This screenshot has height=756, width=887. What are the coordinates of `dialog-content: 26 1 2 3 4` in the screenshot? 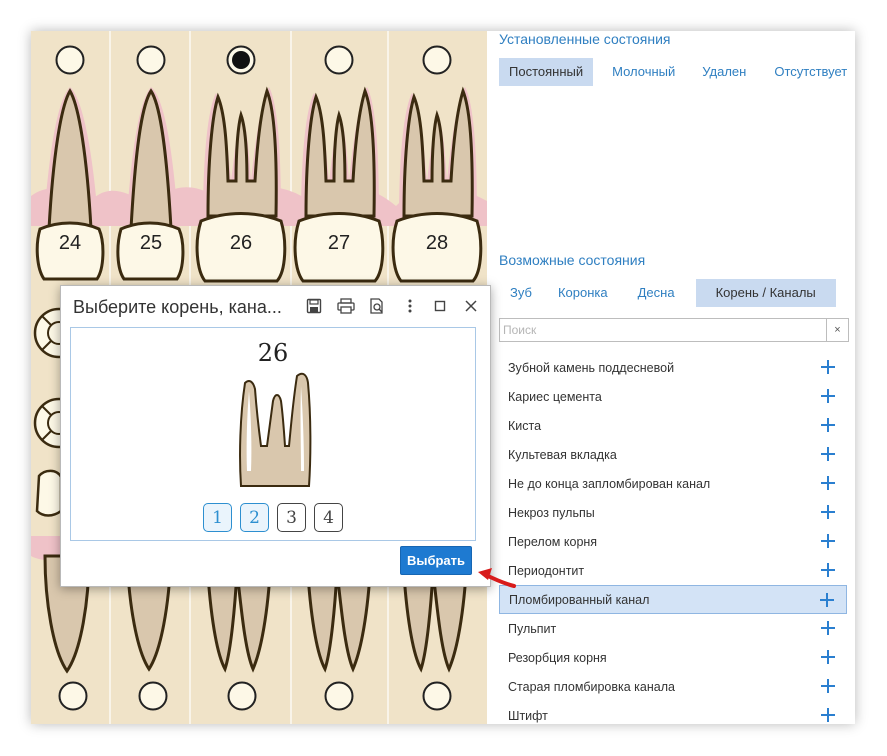 It's located at (273, 434).